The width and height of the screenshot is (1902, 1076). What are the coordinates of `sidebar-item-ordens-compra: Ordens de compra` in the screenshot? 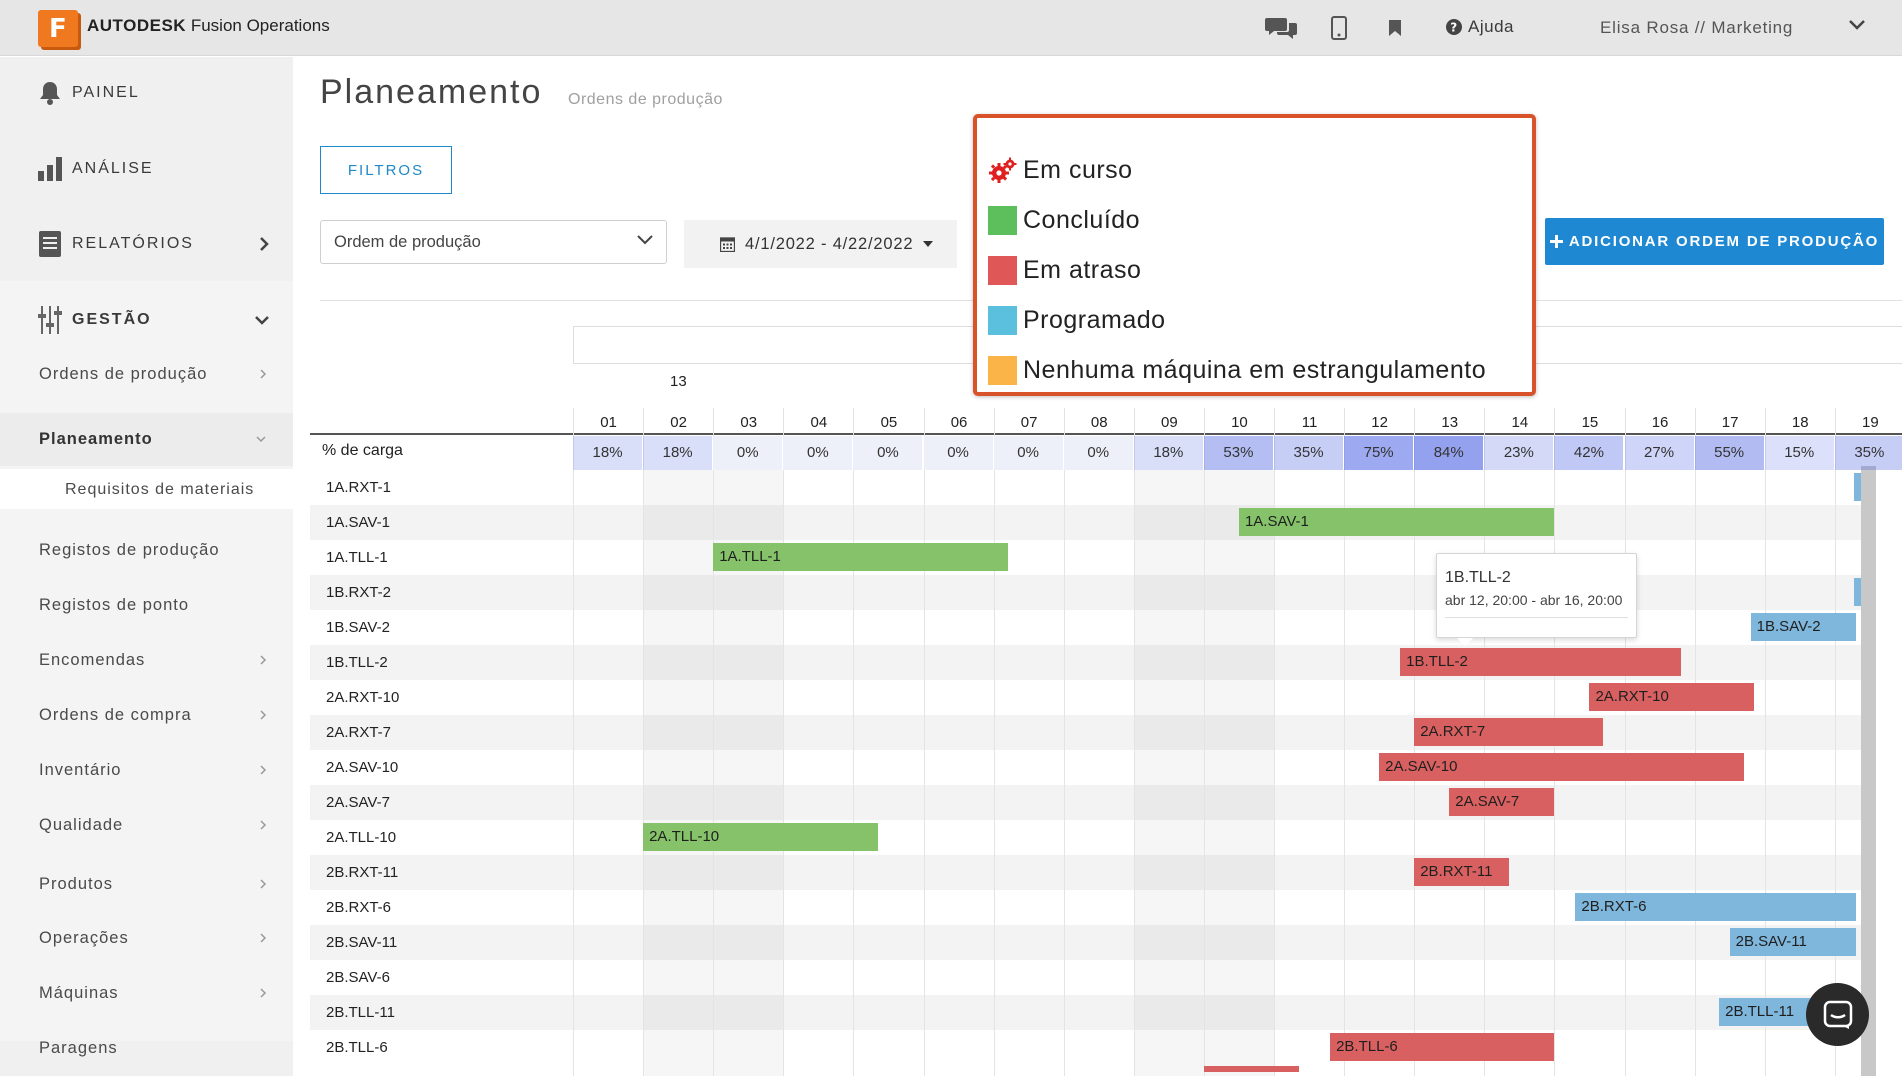 It's located at (153, 715).